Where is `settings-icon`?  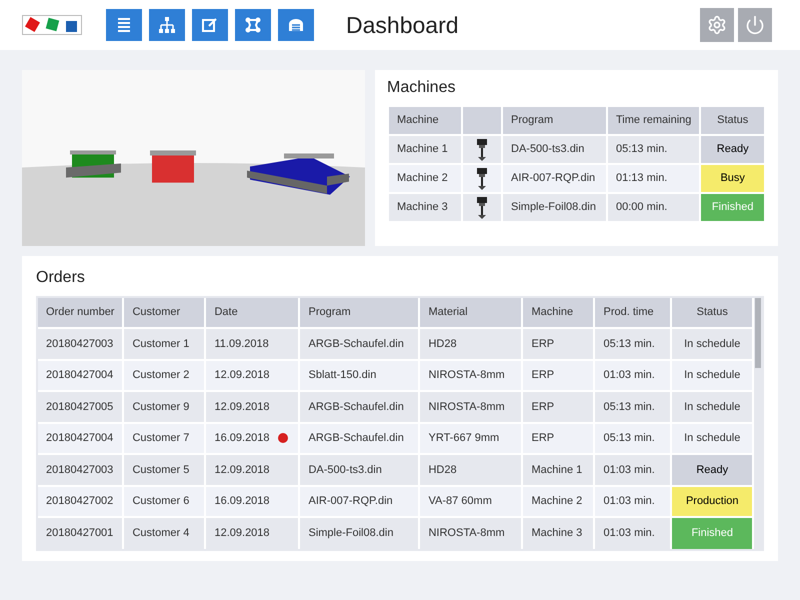 settings-icon is located at coordinates (717, 25).